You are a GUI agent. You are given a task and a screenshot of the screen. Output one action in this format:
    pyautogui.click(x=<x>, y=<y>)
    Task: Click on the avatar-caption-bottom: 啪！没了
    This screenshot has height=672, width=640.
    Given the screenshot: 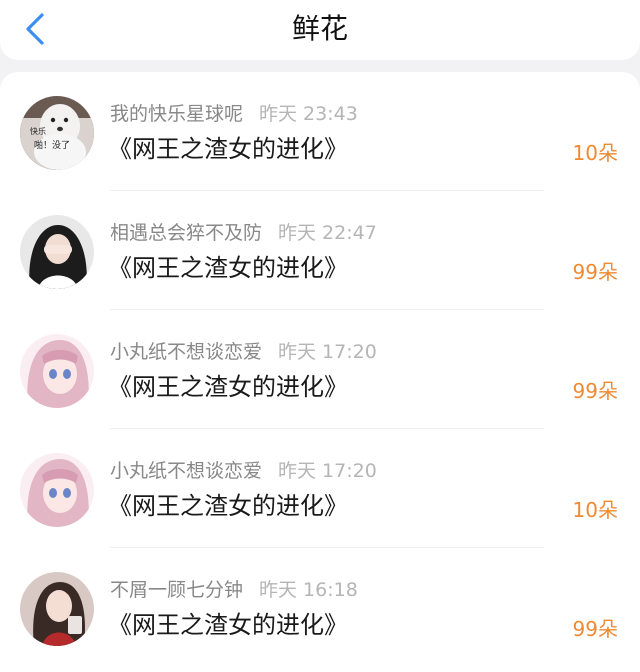 What is the action you would take?
    pyautogui.click(x=52, y=145)
    